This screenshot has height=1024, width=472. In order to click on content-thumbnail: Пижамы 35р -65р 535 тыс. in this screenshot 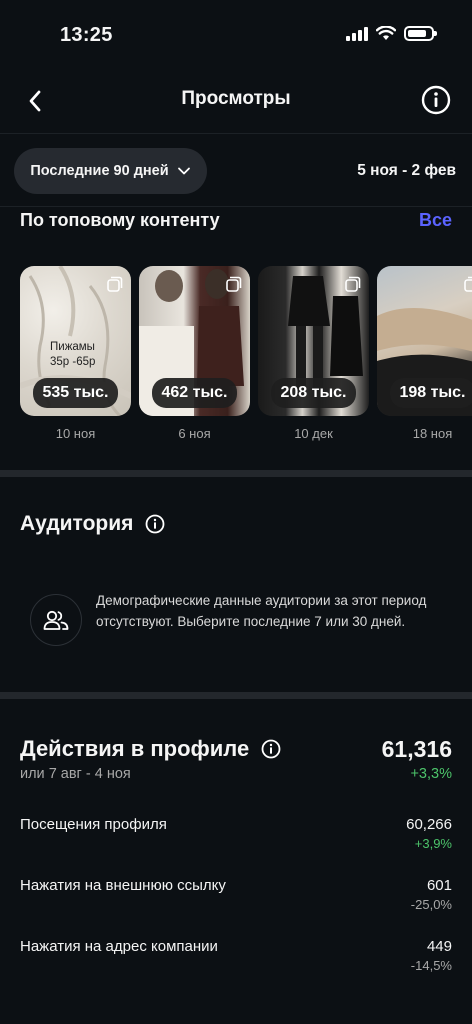, I will do `click(75, 341)`.